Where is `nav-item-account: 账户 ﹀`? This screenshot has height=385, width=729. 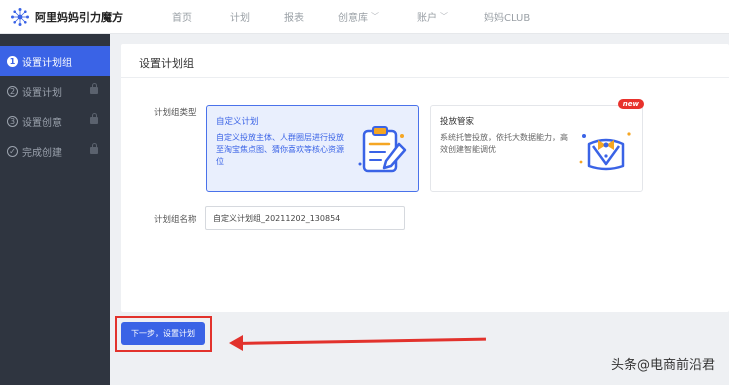
nav-item-account: 账户 ﹀ is located at coordinates (432, 16).